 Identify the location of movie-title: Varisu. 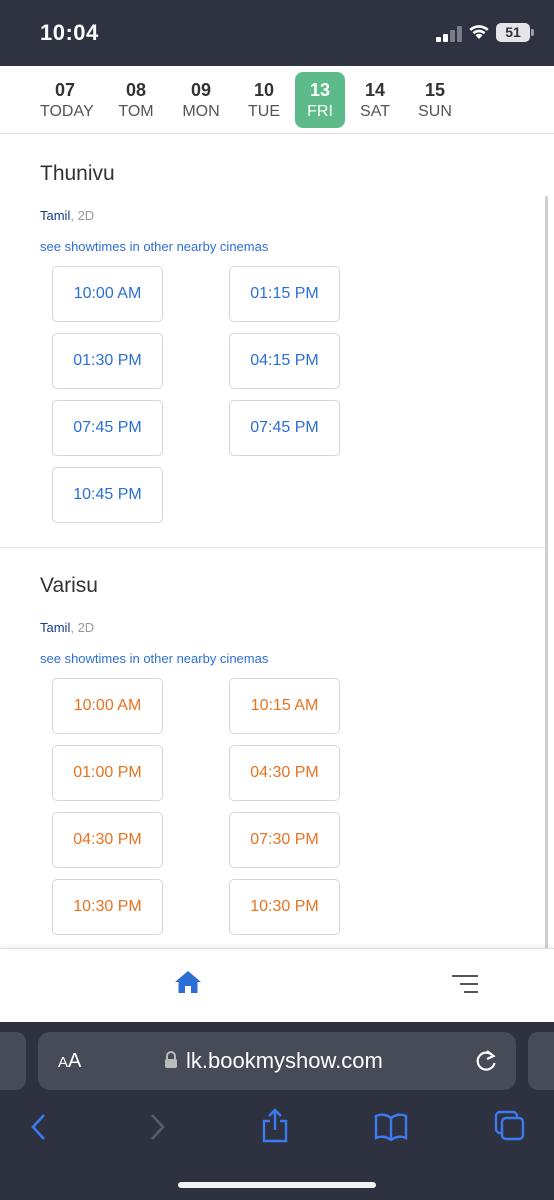
(69, 586).